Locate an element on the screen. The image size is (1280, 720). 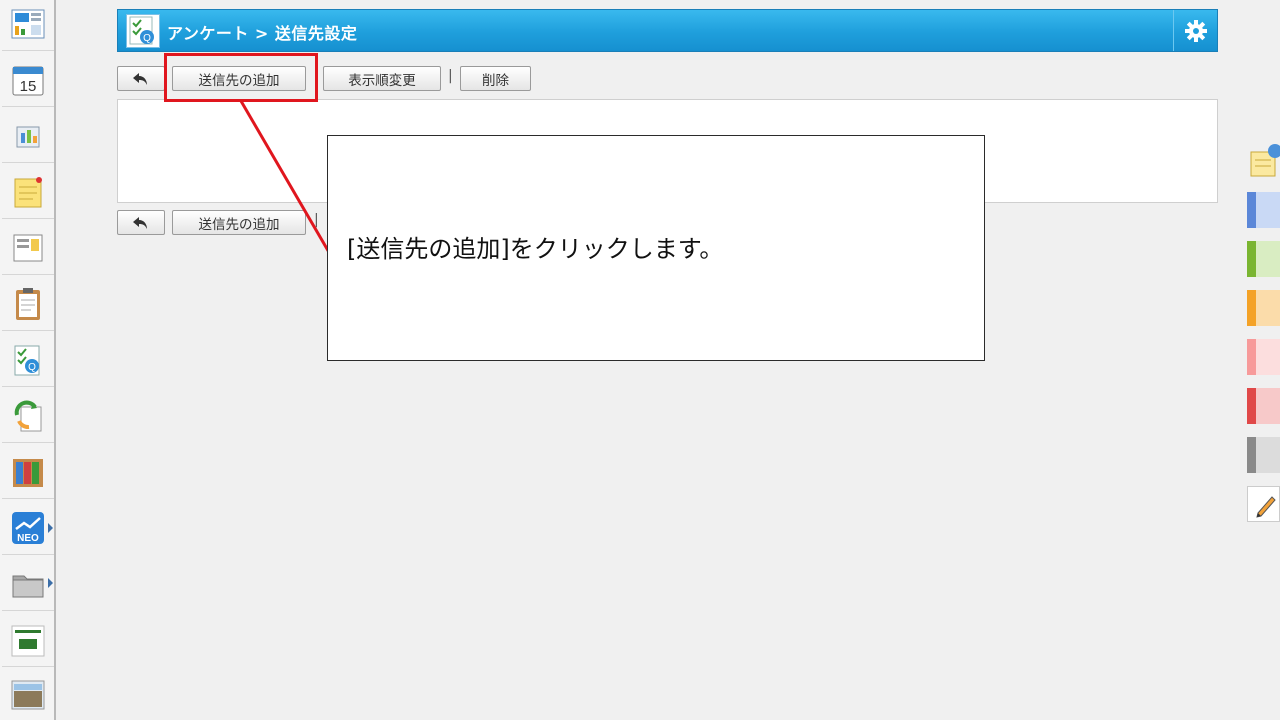
page-header: Q アンケート > 送信先設定 is located at coordinates (667, 30).